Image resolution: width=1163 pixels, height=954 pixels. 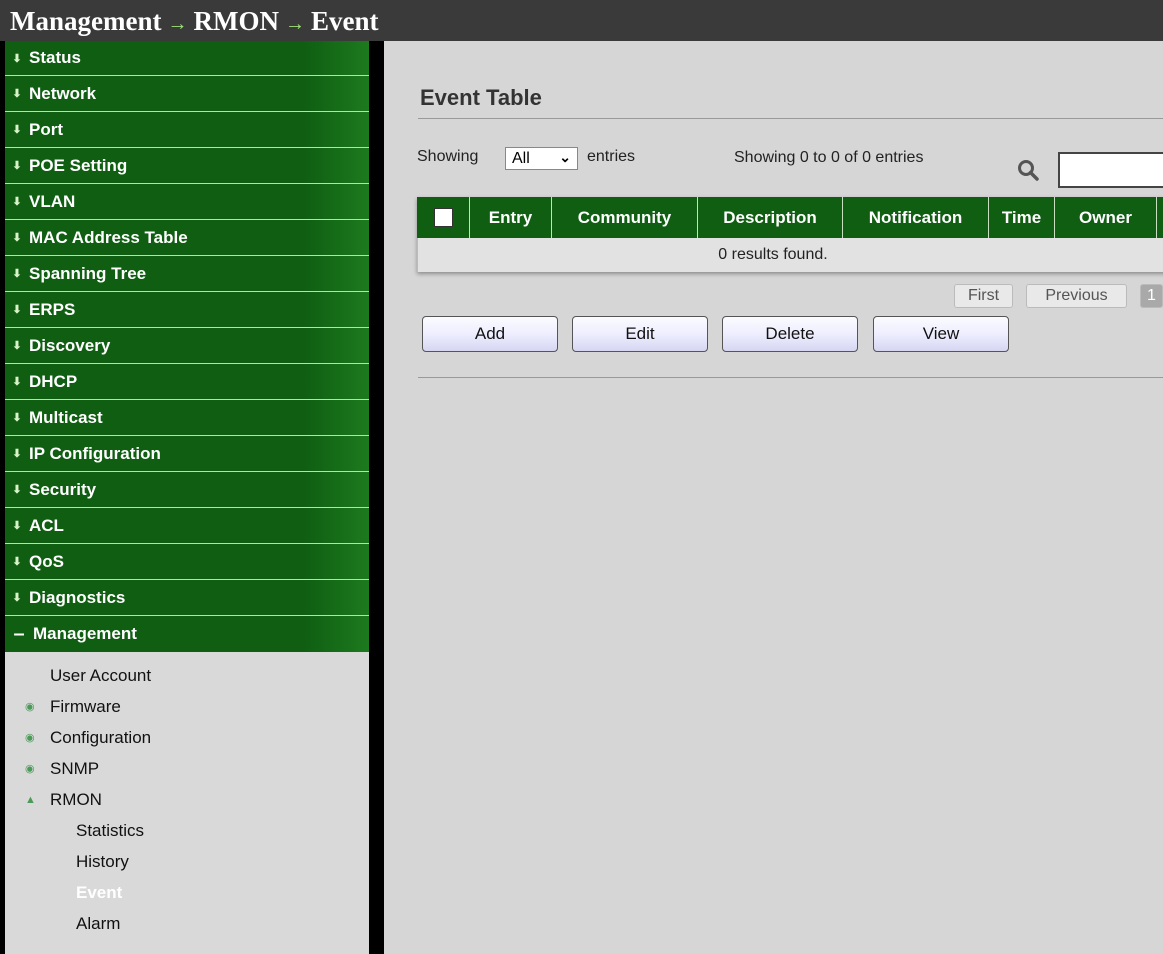 What do you see at coordinates (187, 562) in the screenshot?
I see `sidebar-item-qos: ⬇︎ QoS` at bounding box center [187, 562].